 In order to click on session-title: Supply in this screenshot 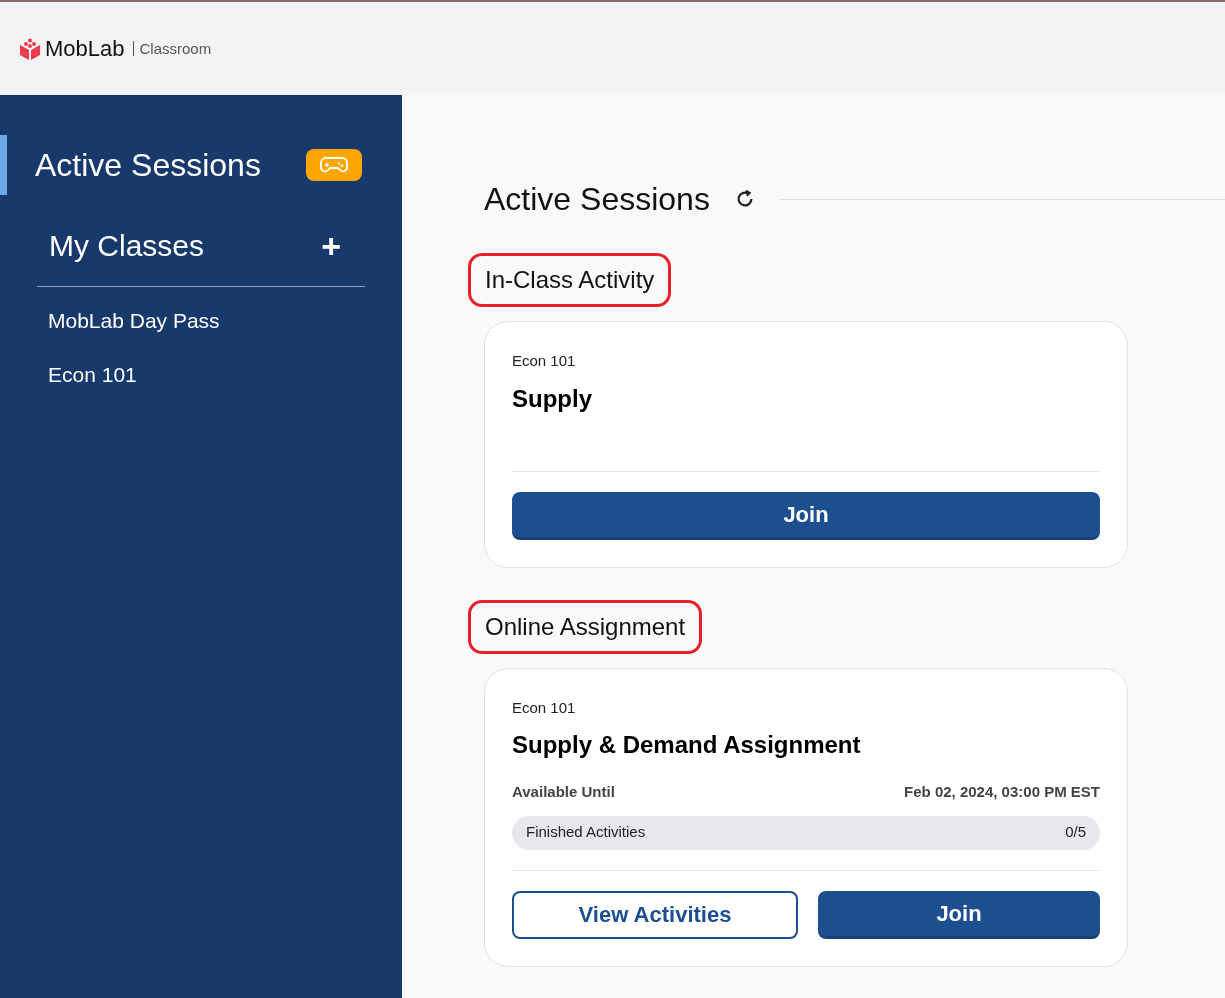, I will do `click(552, 398)`.